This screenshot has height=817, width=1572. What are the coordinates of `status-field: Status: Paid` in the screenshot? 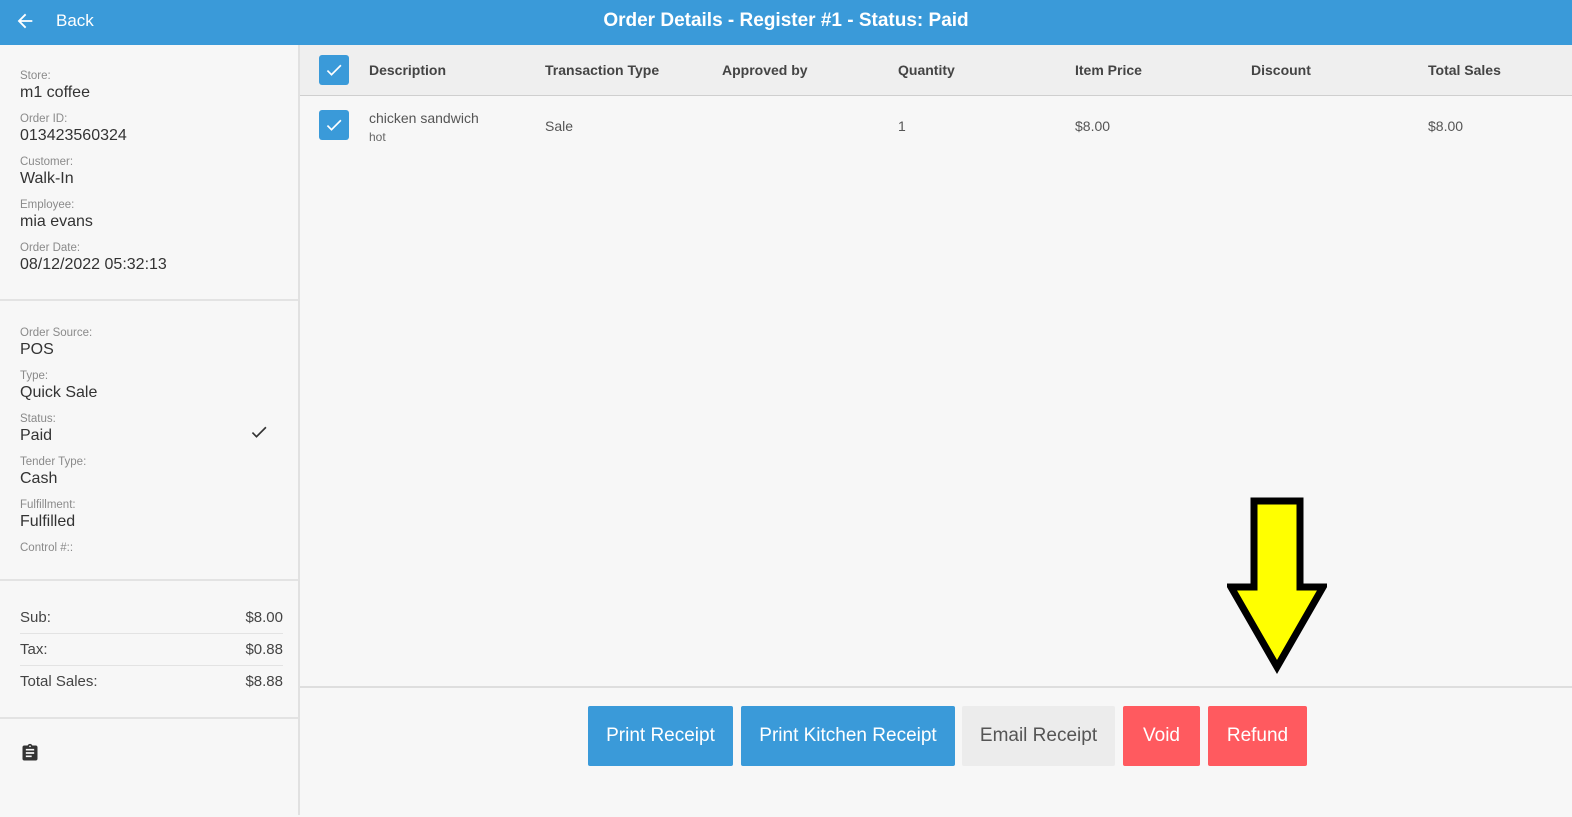 It's located at (38, 429).